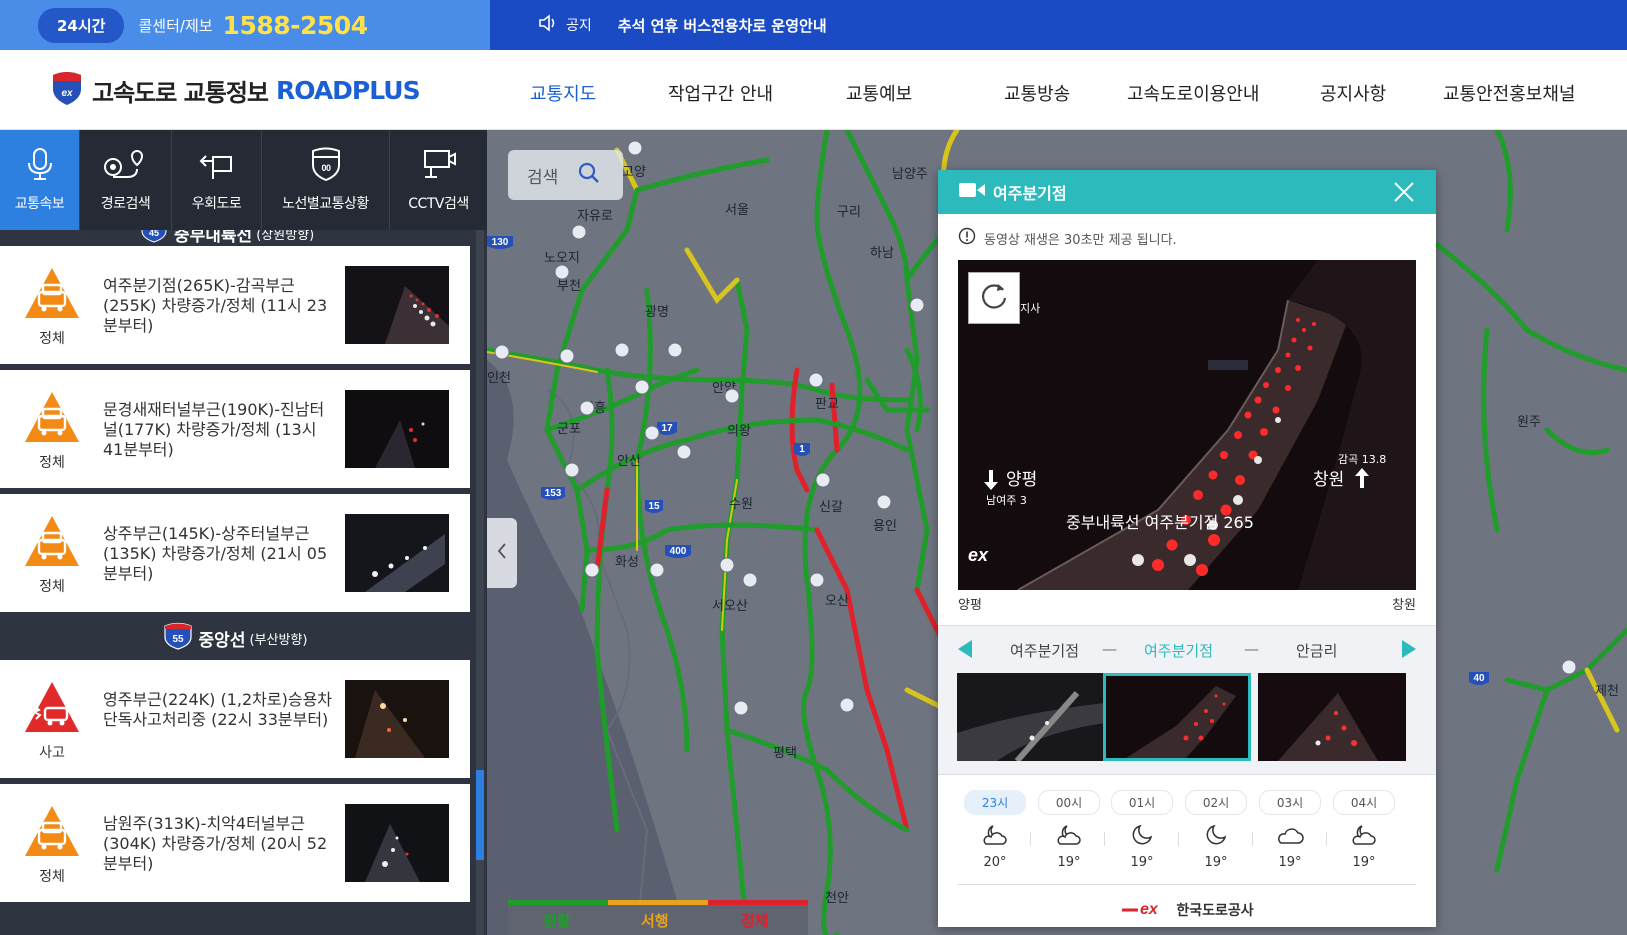  What do you see at coordinates (1177, 717) in the screenshot?
I see `current-camera-thumbnail` at bounding box center [1177, 717].